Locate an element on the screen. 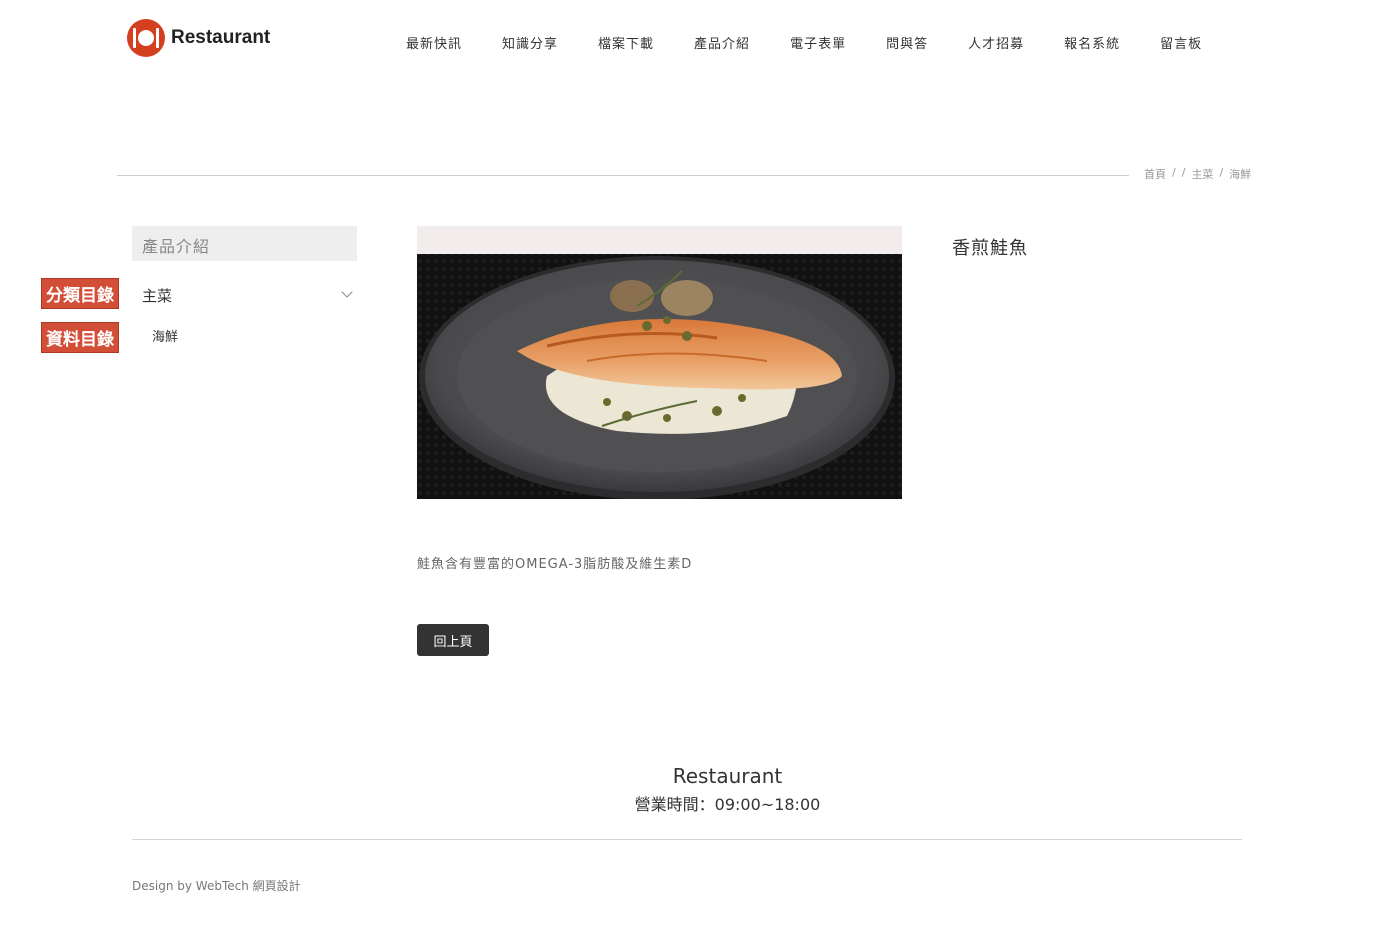 This screenshot has width=1375, height=937. nav-item-careers: 人才招募 is located at coordinates (996, 42).